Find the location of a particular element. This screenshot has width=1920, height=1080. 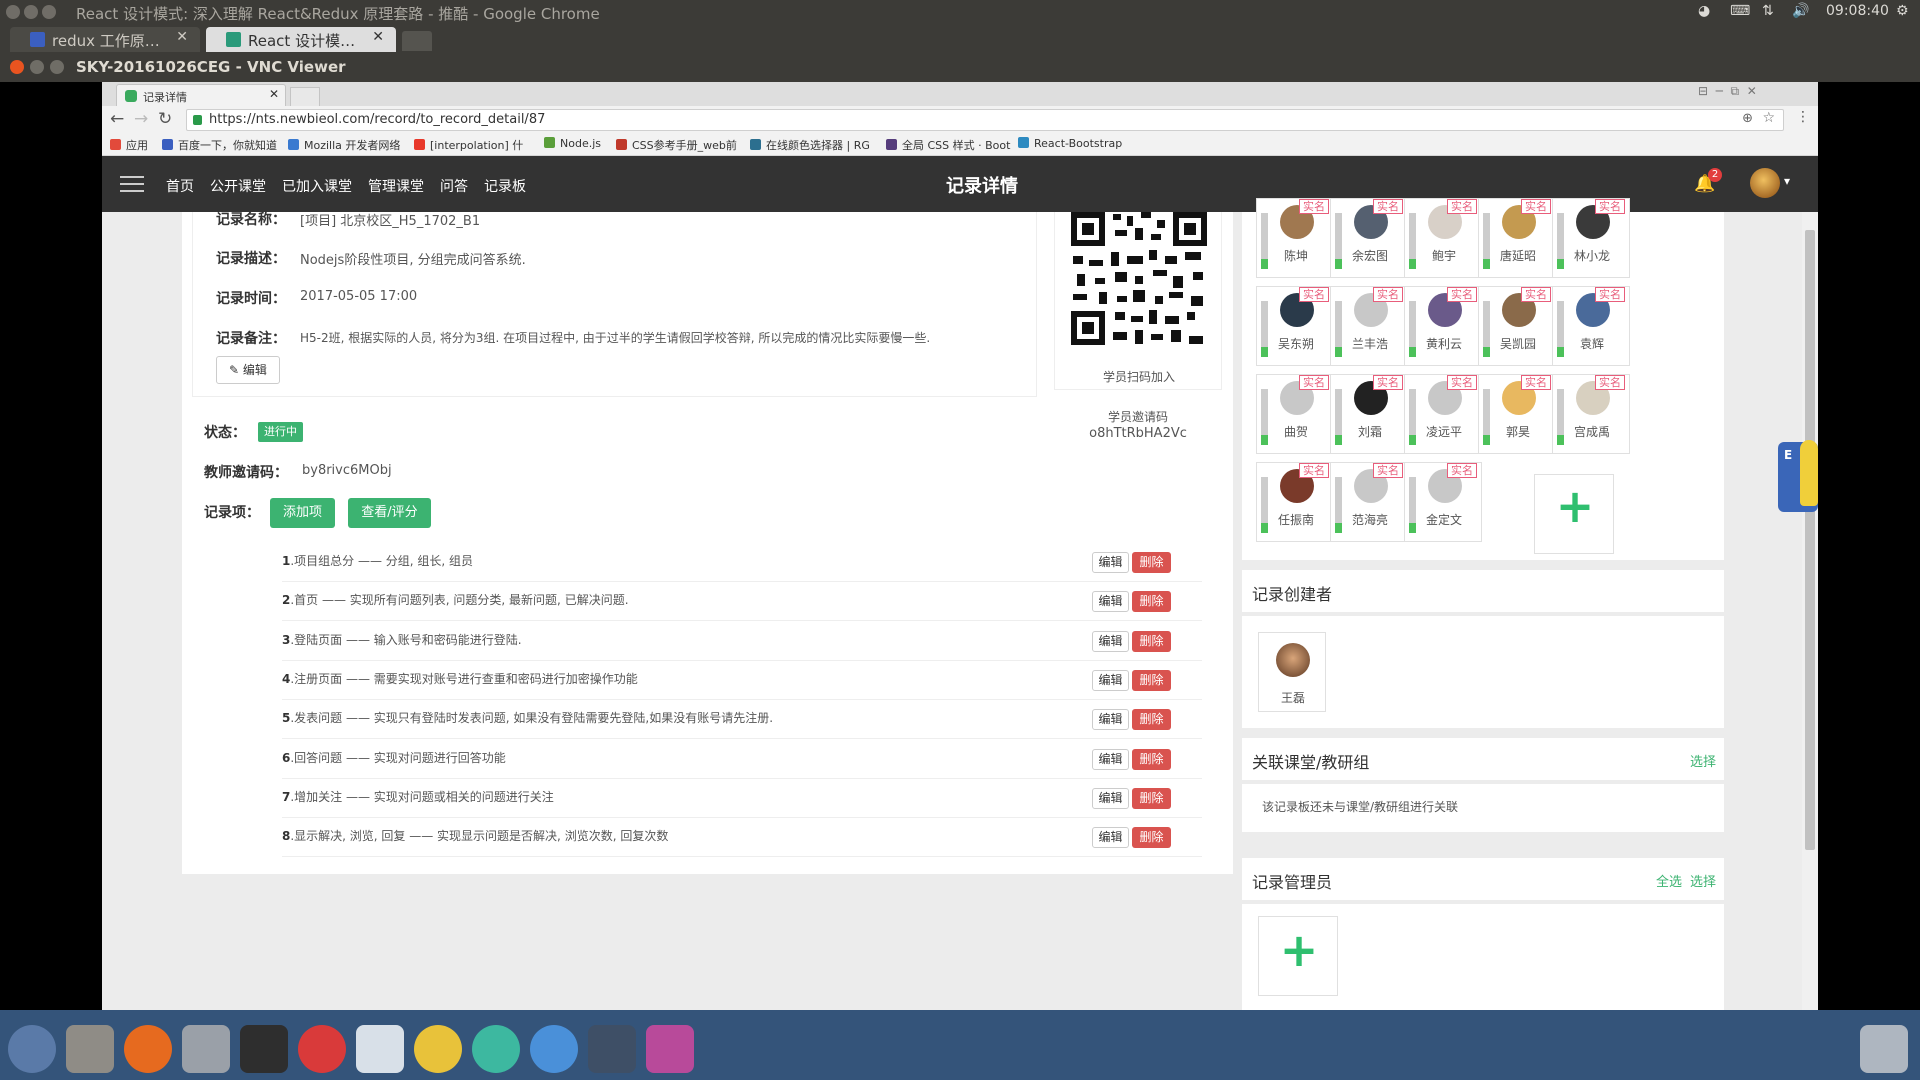

bookmark-react-bootstrap: React-Bootstrap is located at coordinates (1070, 143).